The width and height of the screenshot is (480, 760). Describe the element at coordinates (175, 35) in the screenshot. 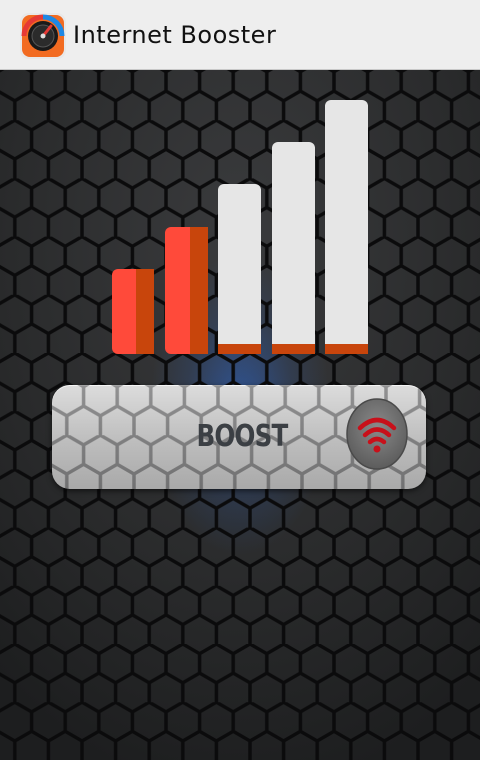

I see `app-title: Internet Booster` at that location.